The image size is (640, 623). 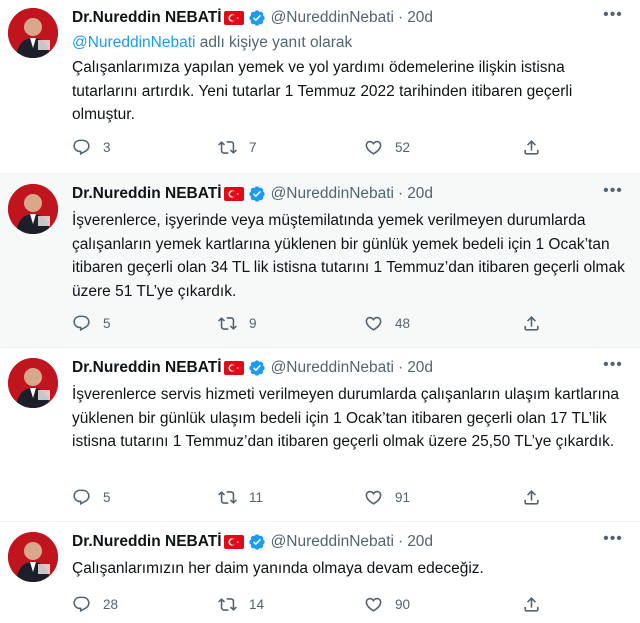 What do you see at coordinates (274, 42) in the screenshot?
I see `reply-context-text: adlı kişiye yanıt olarak` at bounding box center [274, 42].